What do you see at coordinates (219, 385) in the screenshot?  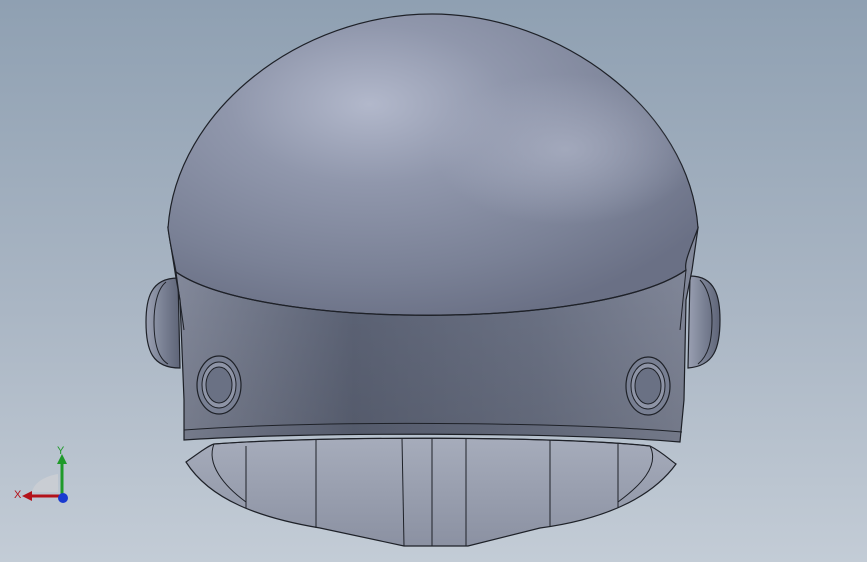 I see `left-vent-hole` at bounding box center [219, 385].